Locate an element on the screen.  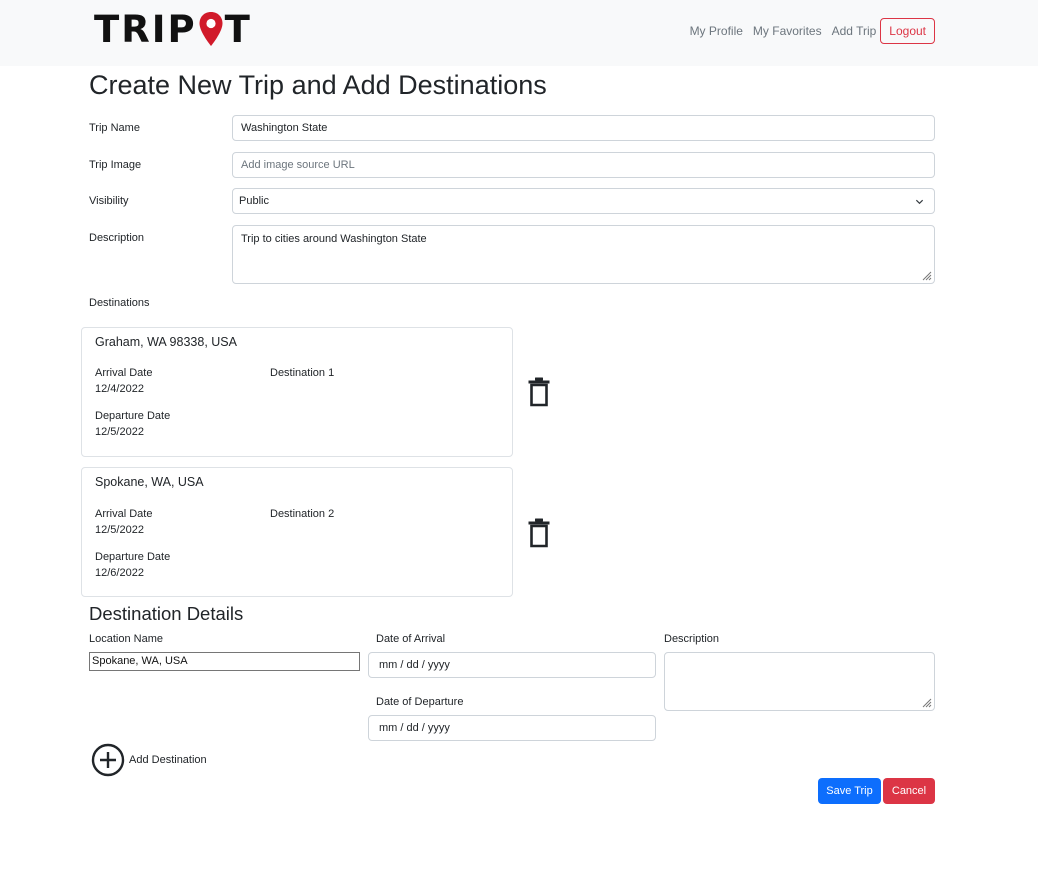
departure-date-value: 12/6/2022 is located at coordinates (119, 573).